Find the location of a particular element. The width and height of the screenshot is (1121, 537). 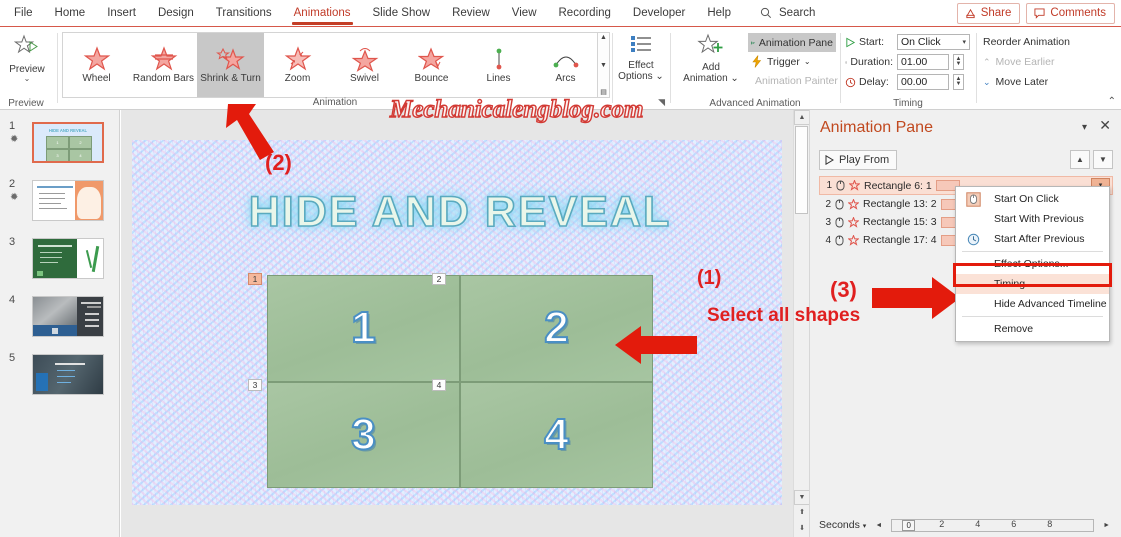

move-down-icon: ▼ is located at coordinates (1103, 159).